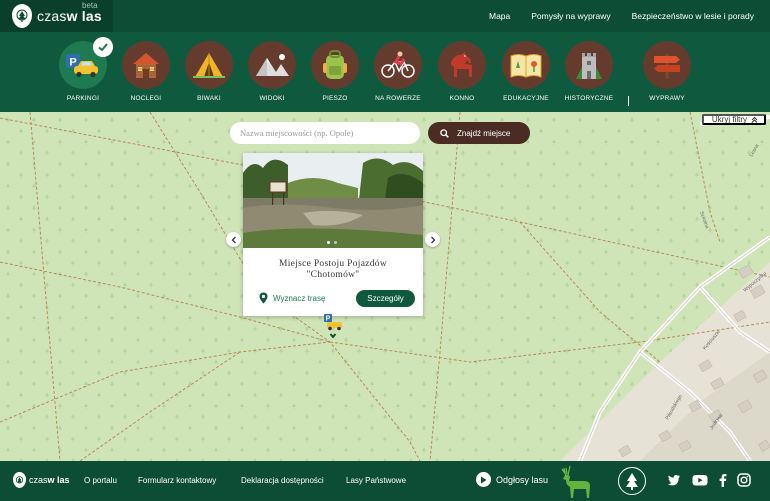 The height and width of the screenshot is (501, 770). What do you see at coordinates (729, 119) in the screenshot?
I see `hide-filters-label: Ukryj filtry` at bounding box center [729, 119].